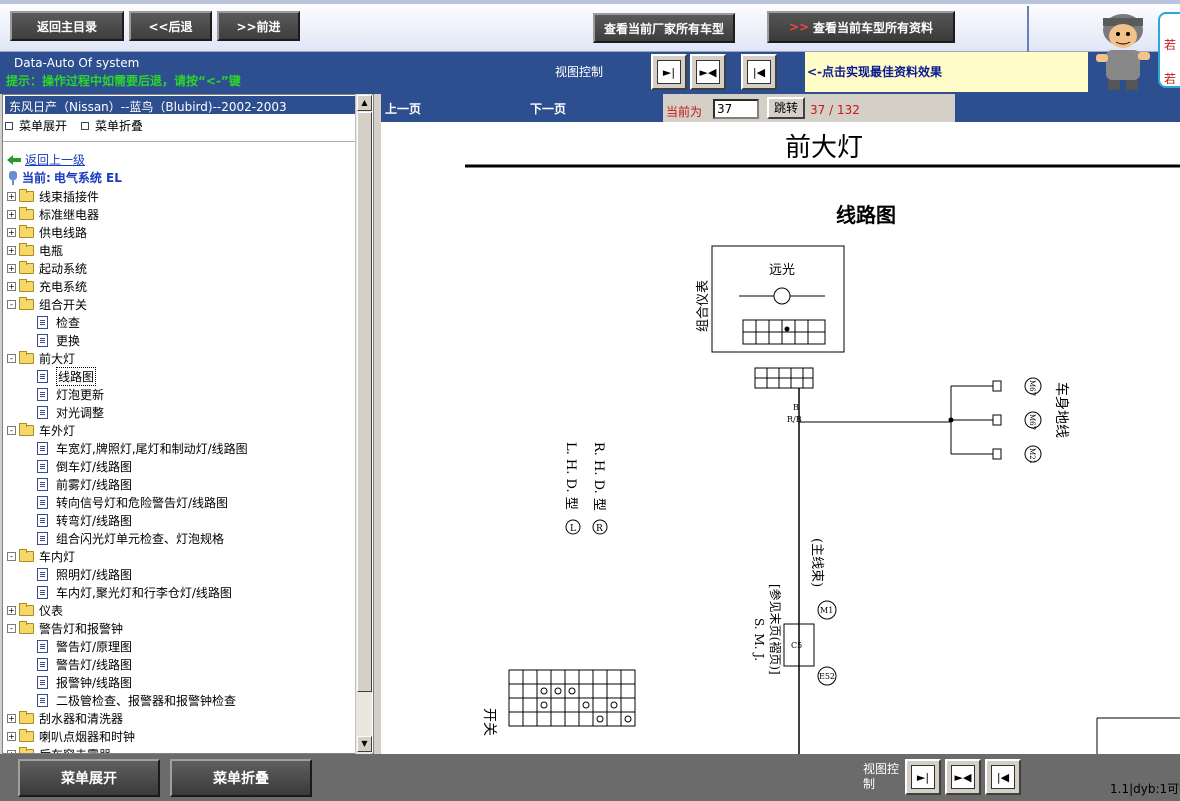  Describe the element at coordinates (41, 358) in the screenshot. I see `tree-folder: - 前大灯` at that location.